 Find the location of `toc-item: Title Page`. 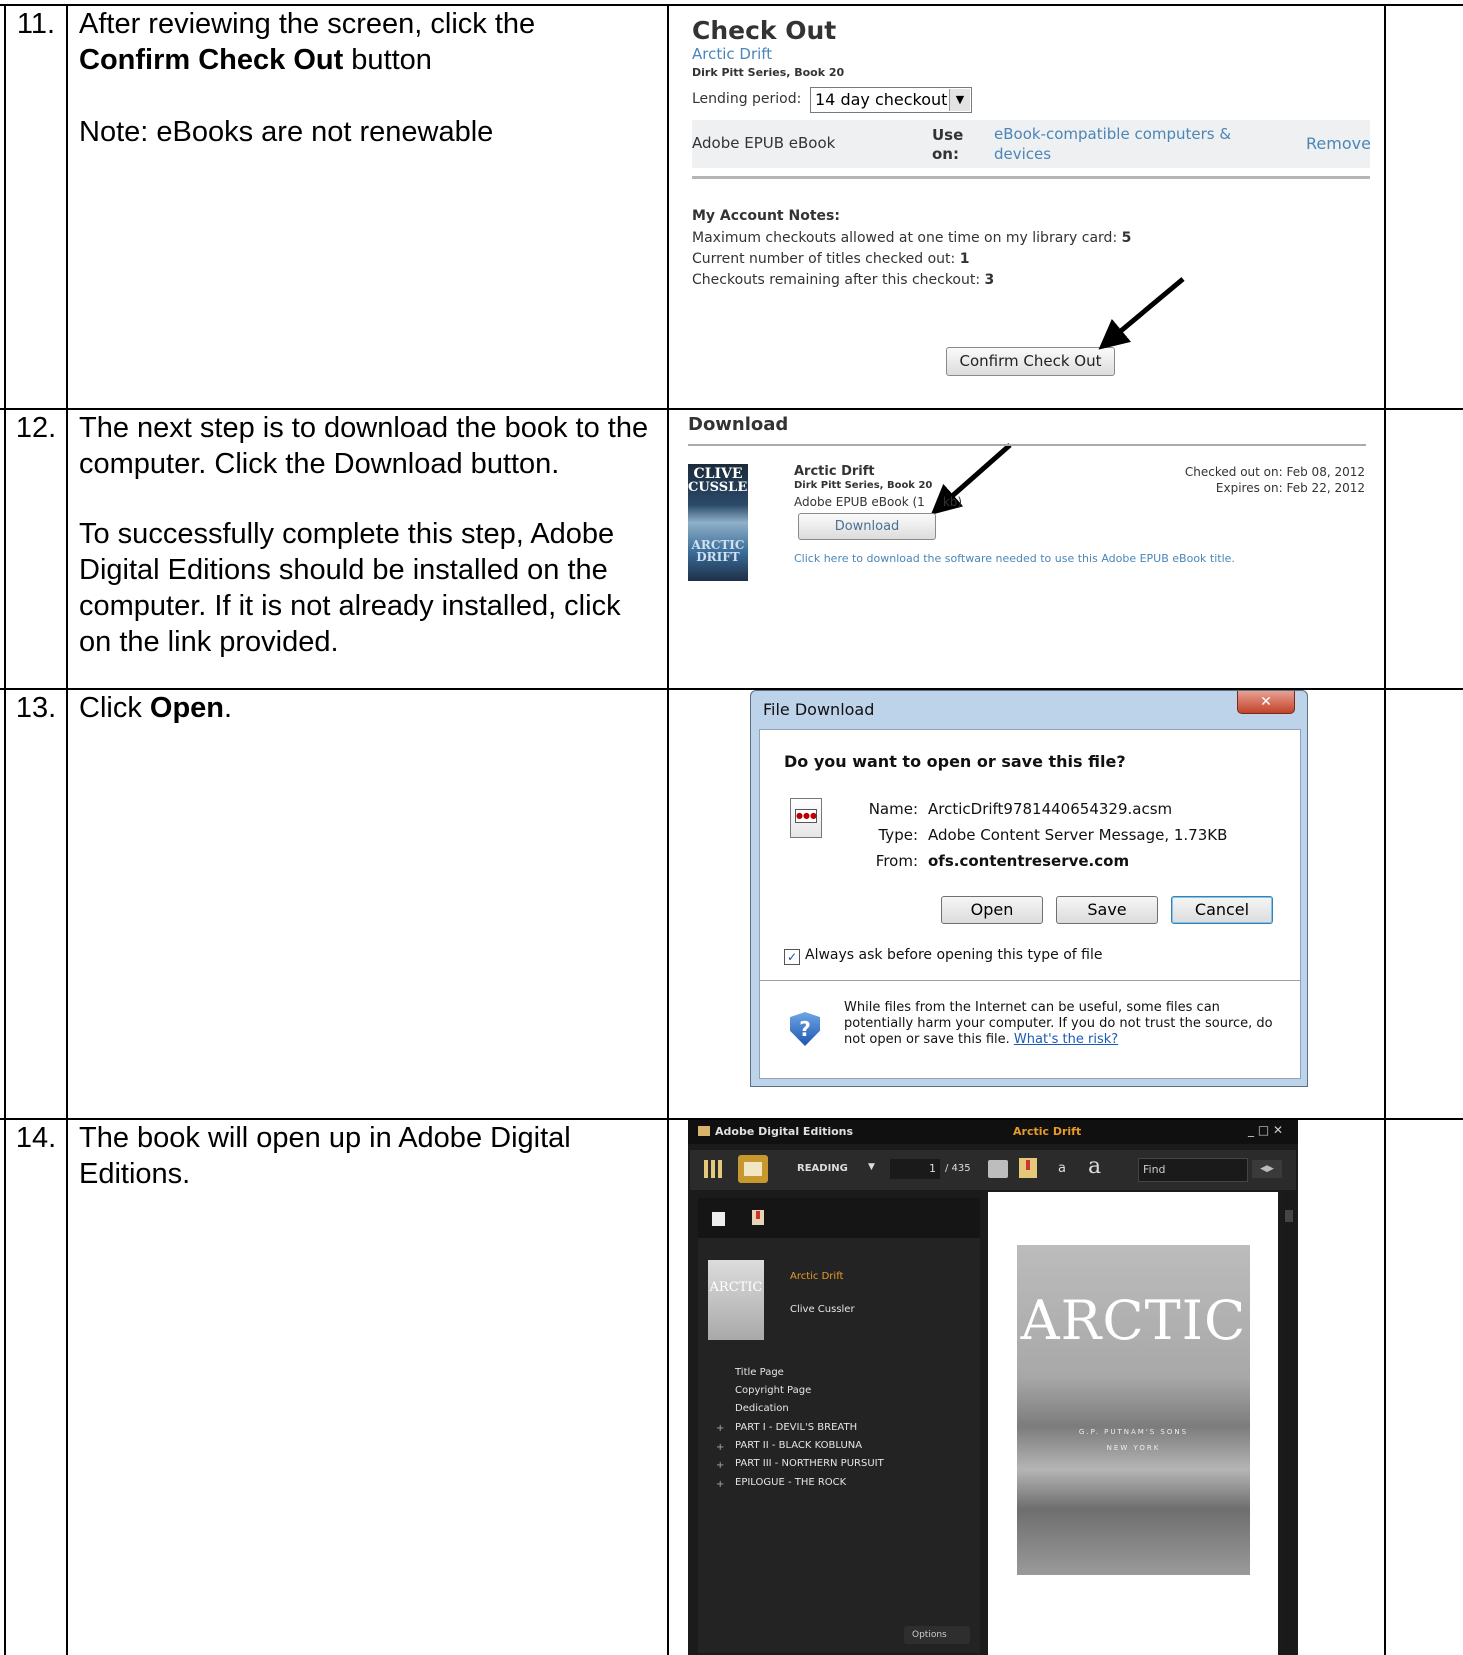

toc-item: Title Page is located at coordinates (759, 1372).